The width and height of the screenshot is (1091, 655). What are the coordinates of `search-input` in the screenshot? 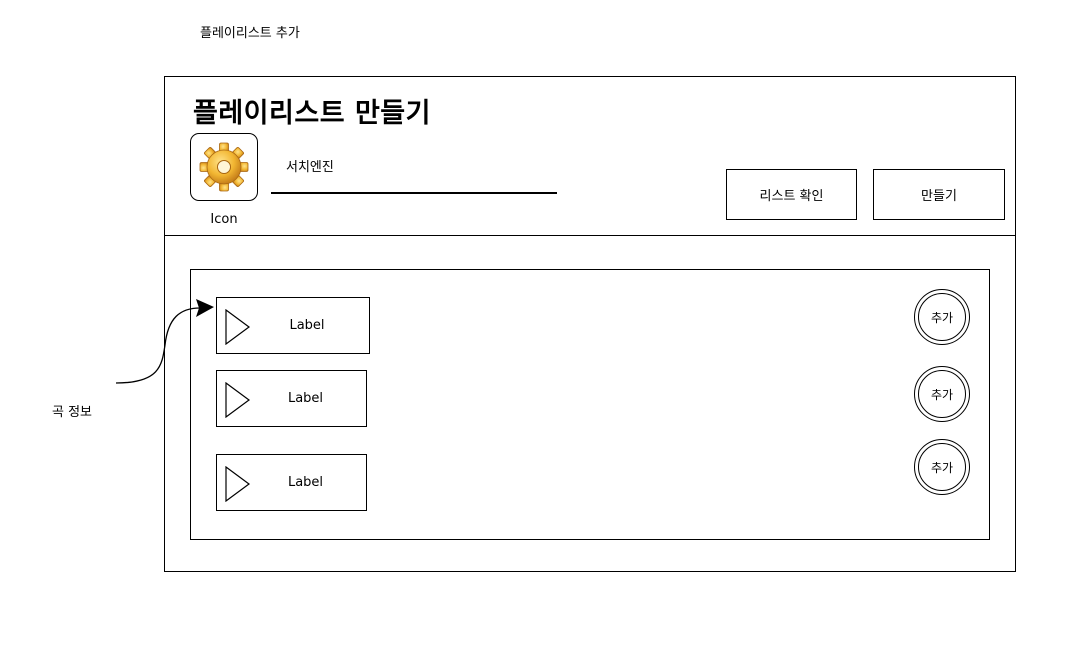 It's located at (414, 193).